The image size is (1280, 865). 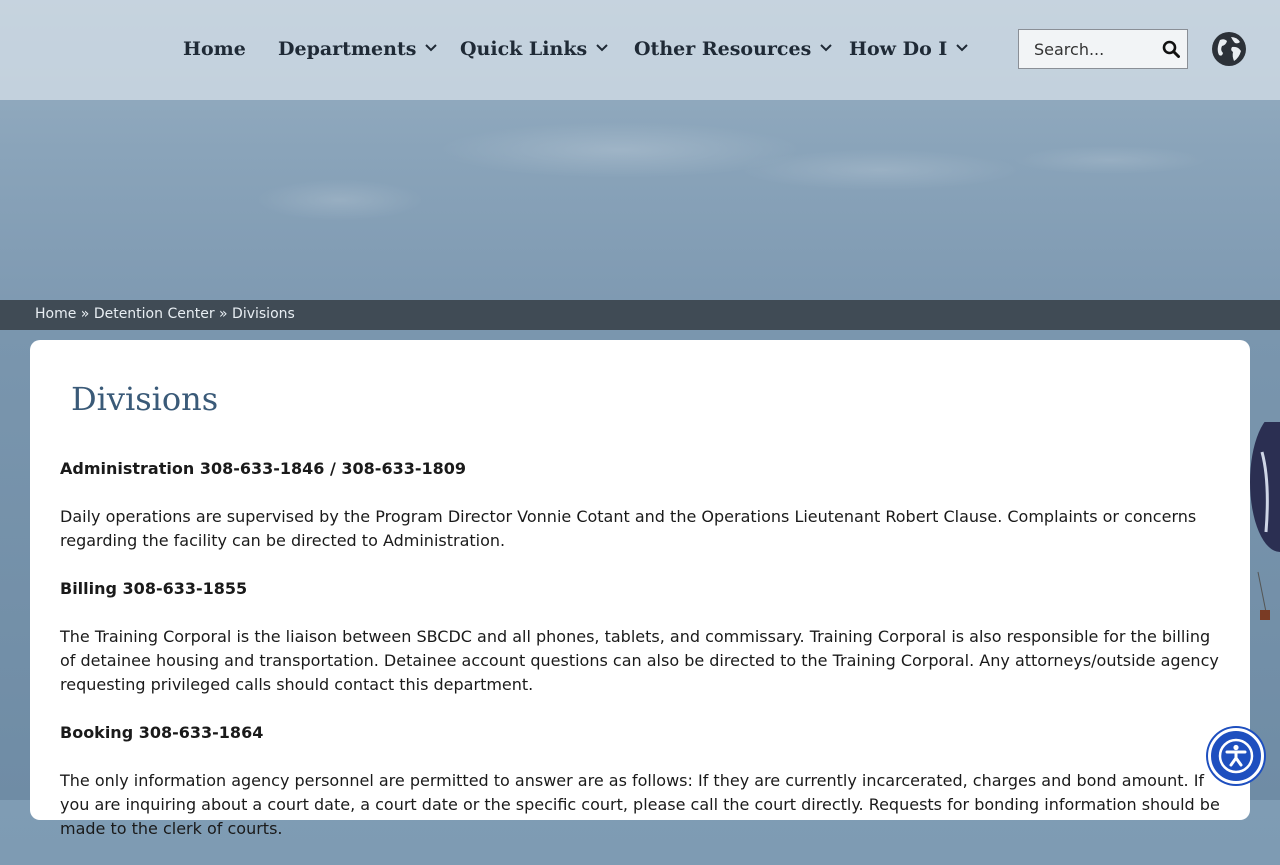 I want to click on search-icon, so click(x=1171, y=49).